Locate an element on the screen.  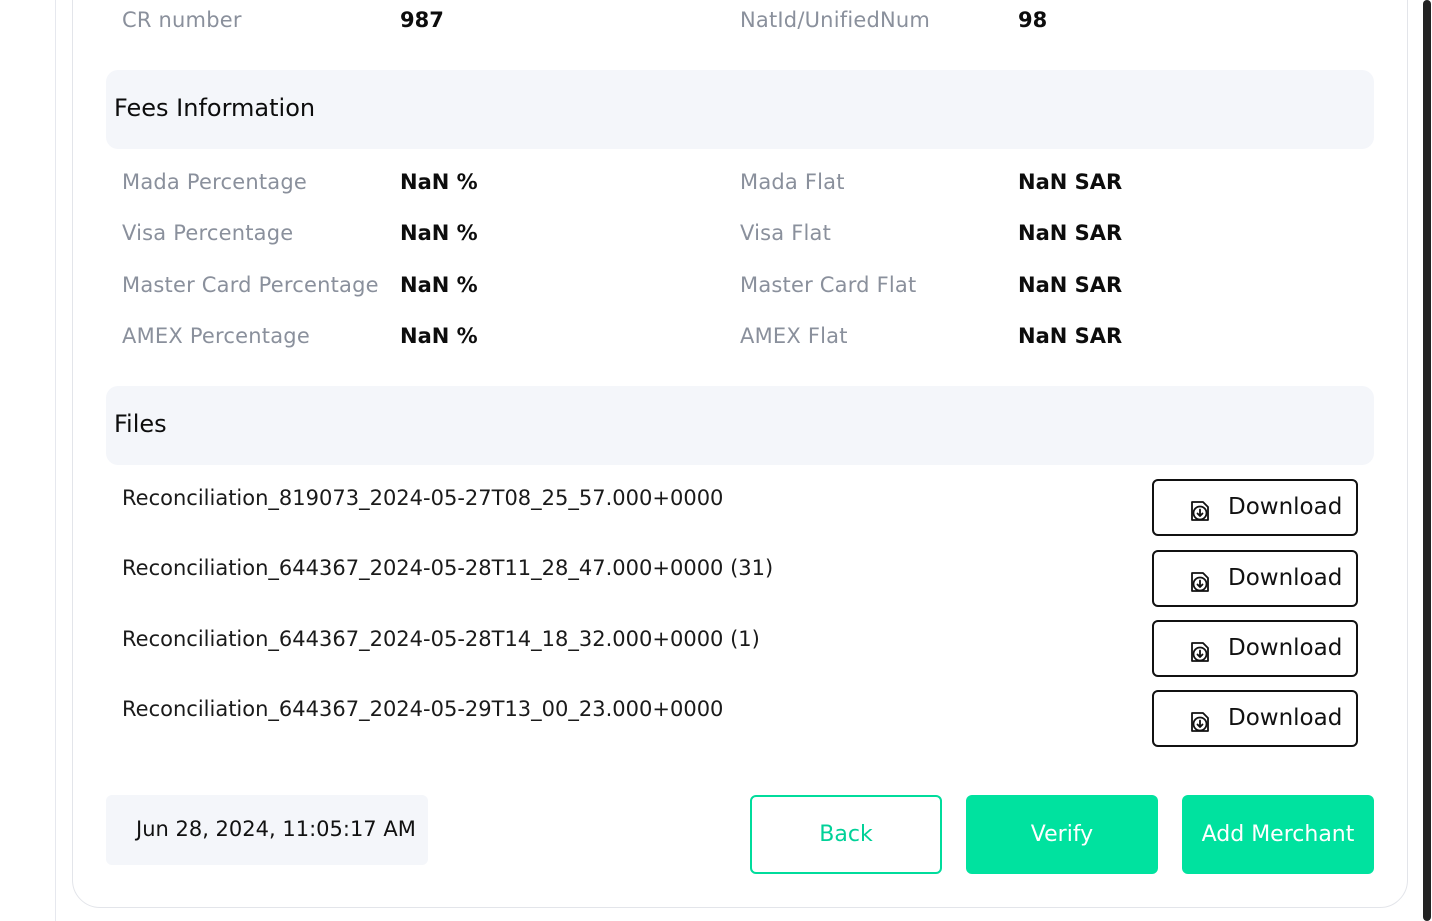
fee-left-label: AMEX Percentage is located at coordinates (216, 336).